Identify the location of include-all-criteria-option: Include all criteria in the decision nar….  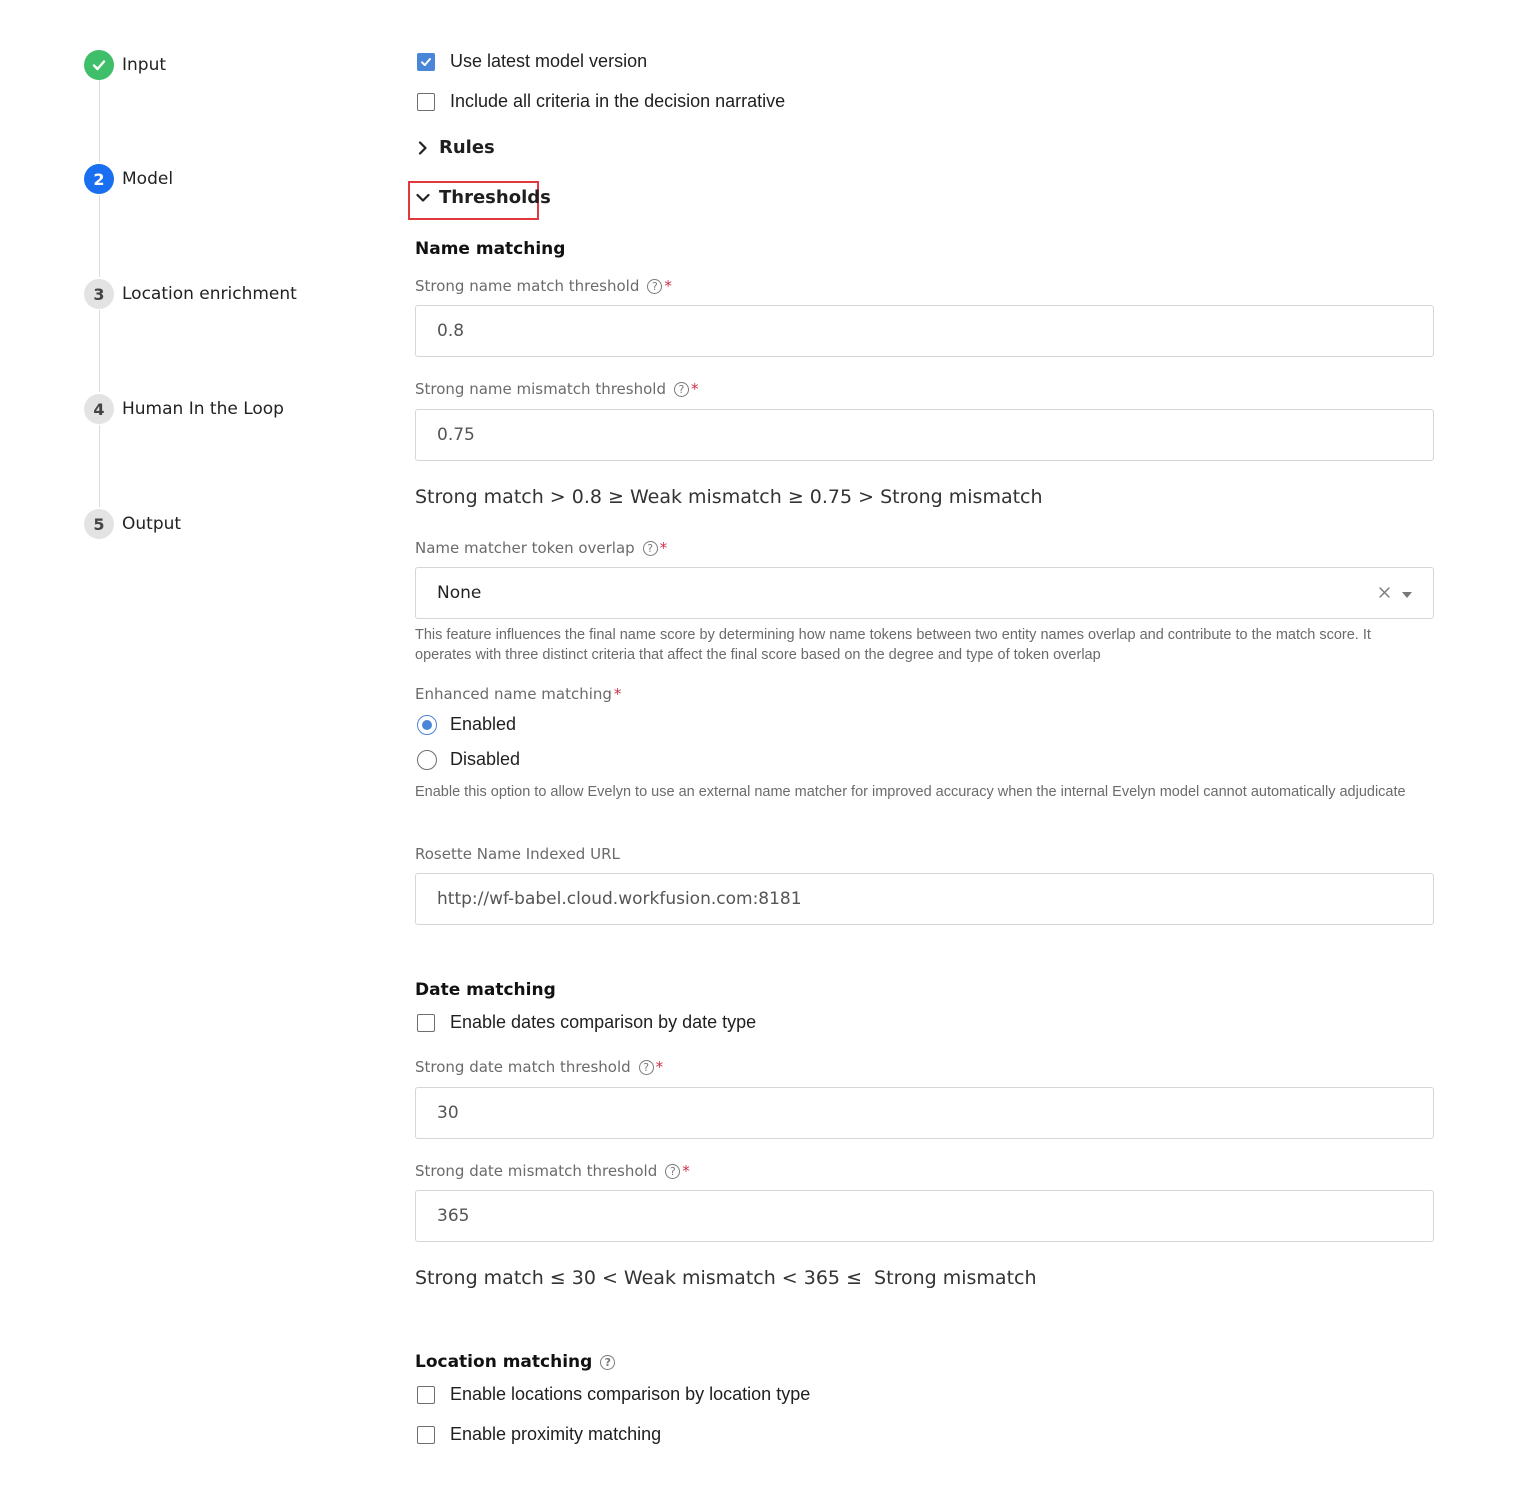
(601, 101).